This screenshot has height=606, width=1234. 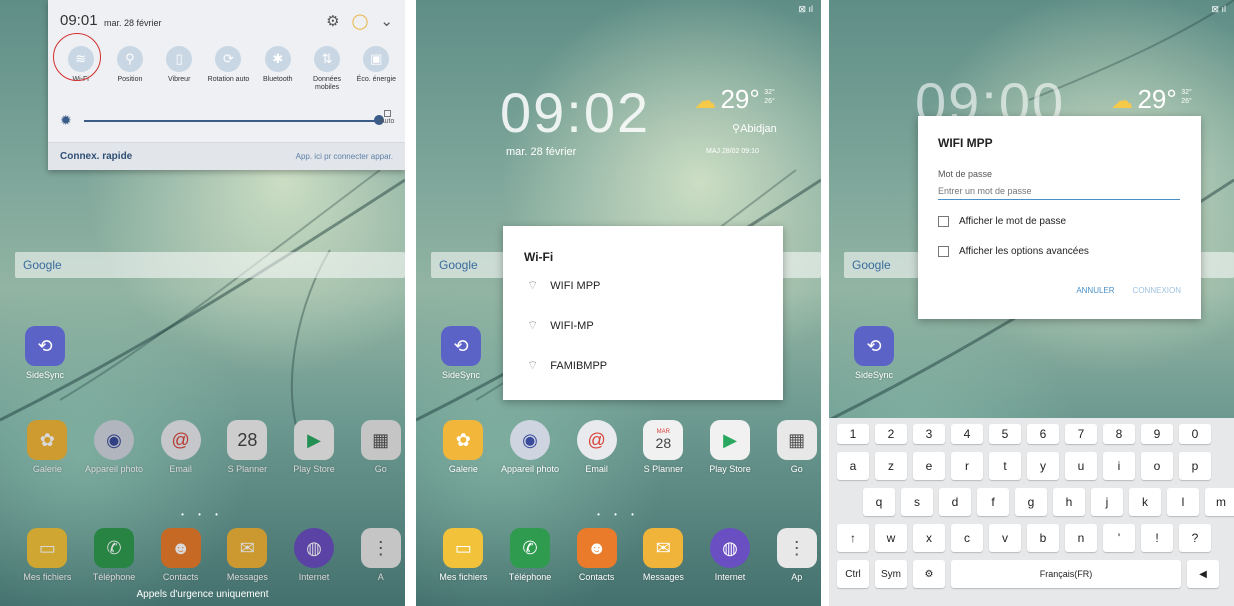 What do you see at coordinates (1069, 502) in the screenshot?
I see `key-h: h` at bounding box center [1069, 502].